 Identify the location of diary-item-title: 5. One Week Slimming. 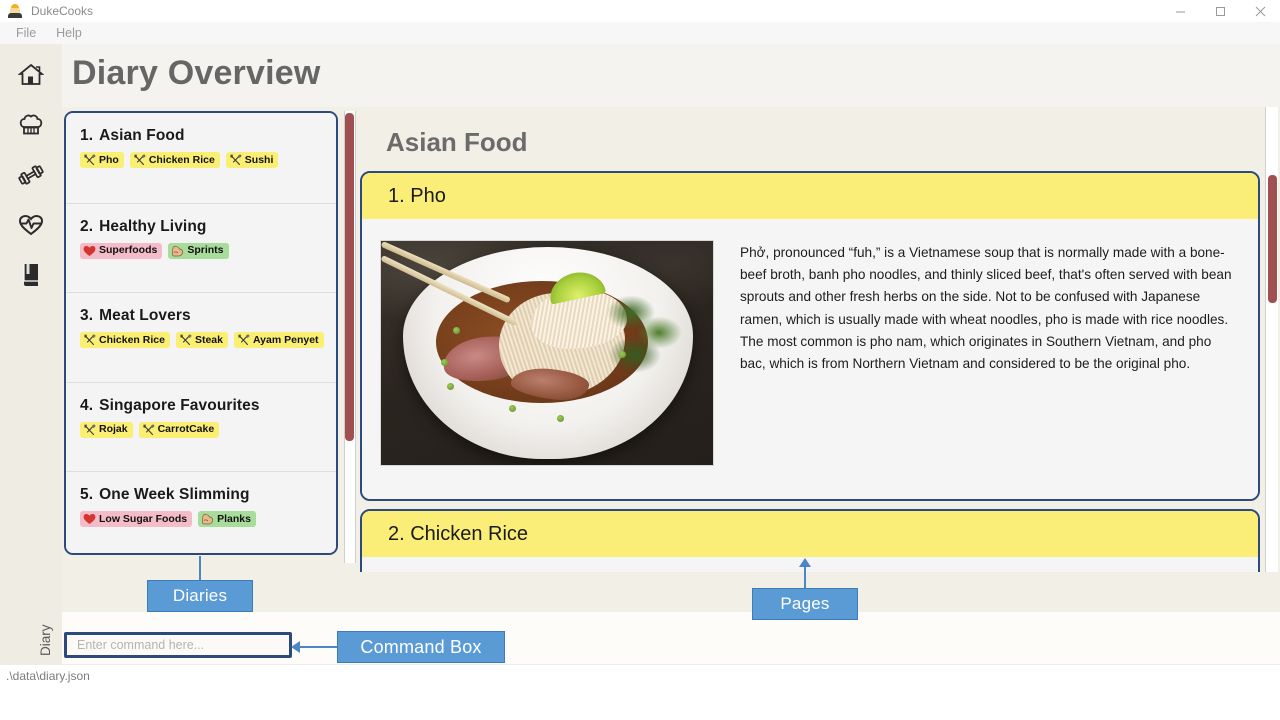
(208, 495).